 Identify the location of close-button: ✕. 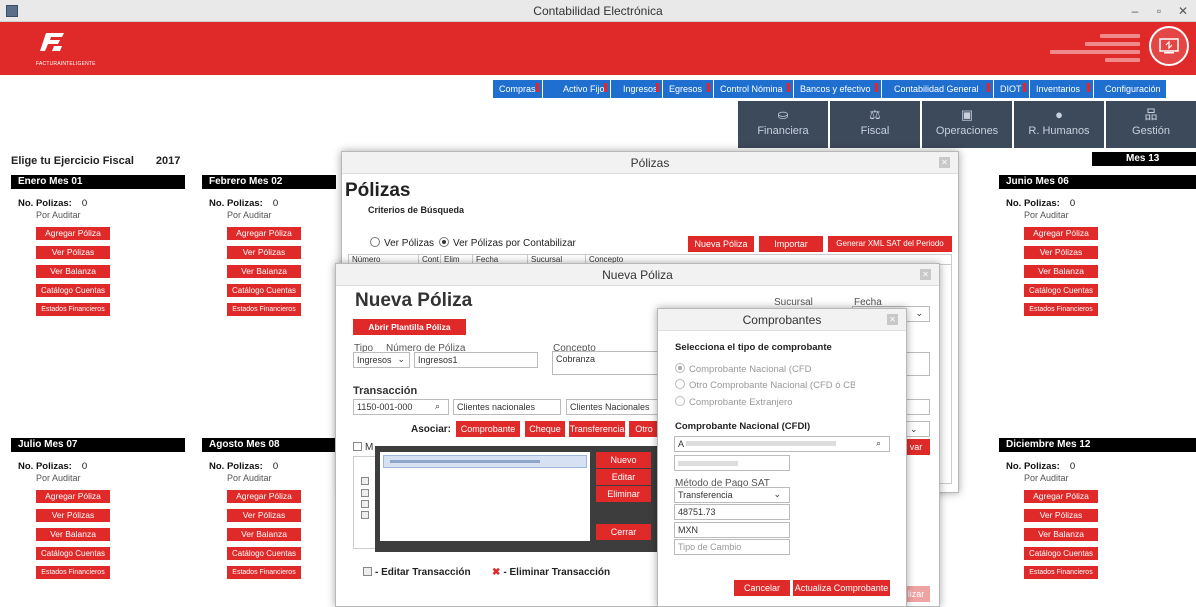
(1183, 11).